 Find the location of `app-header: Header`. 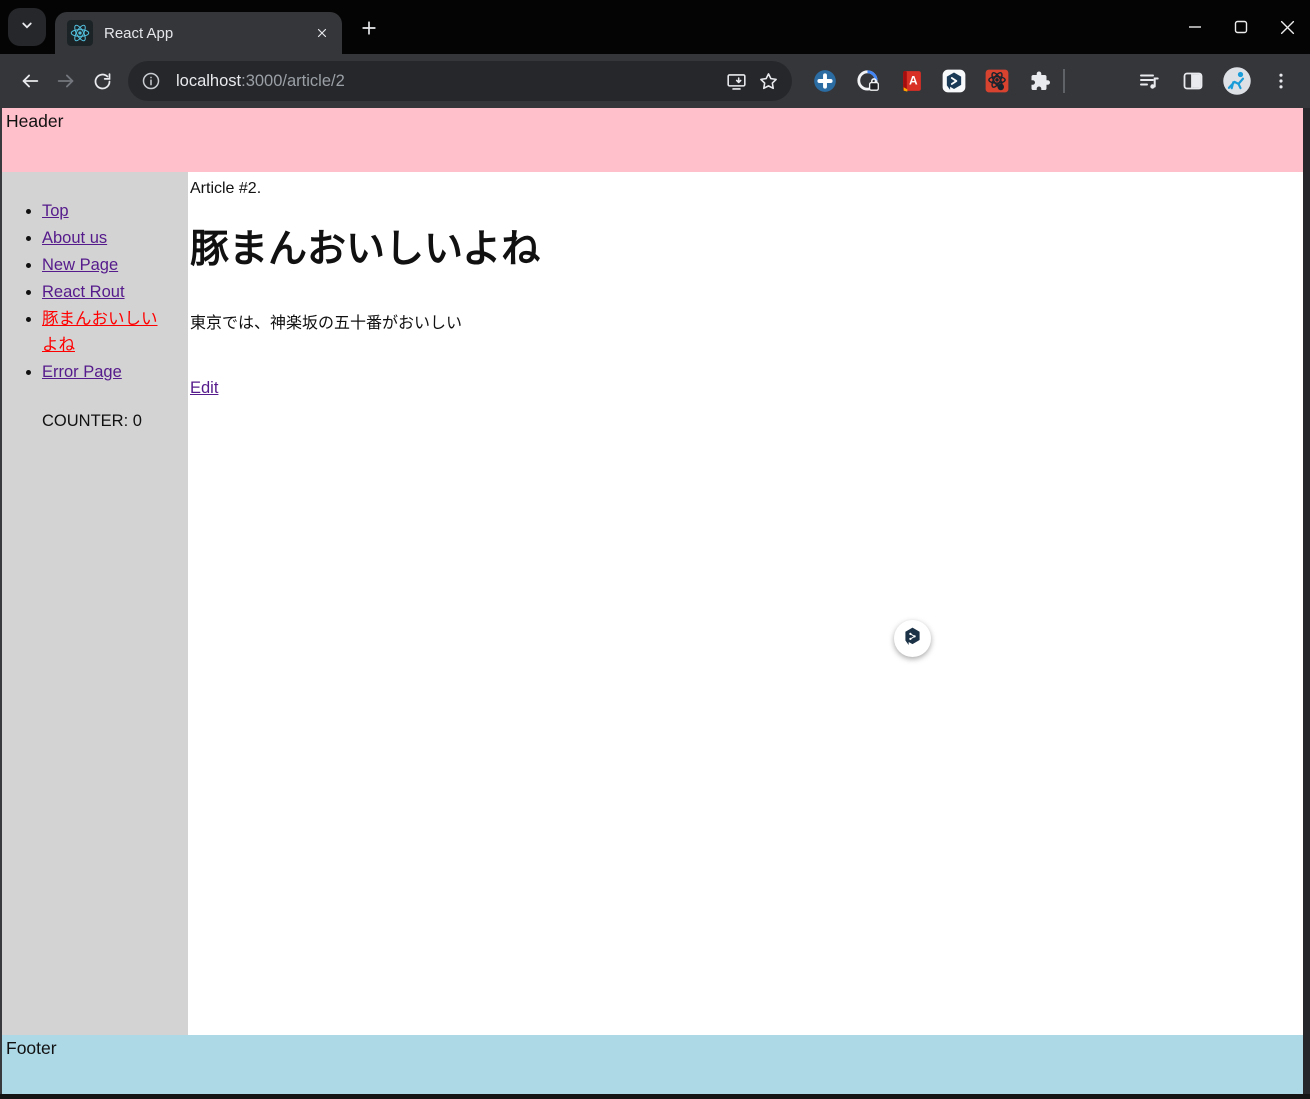

app-header: Header is located at coordinates (652, 140).